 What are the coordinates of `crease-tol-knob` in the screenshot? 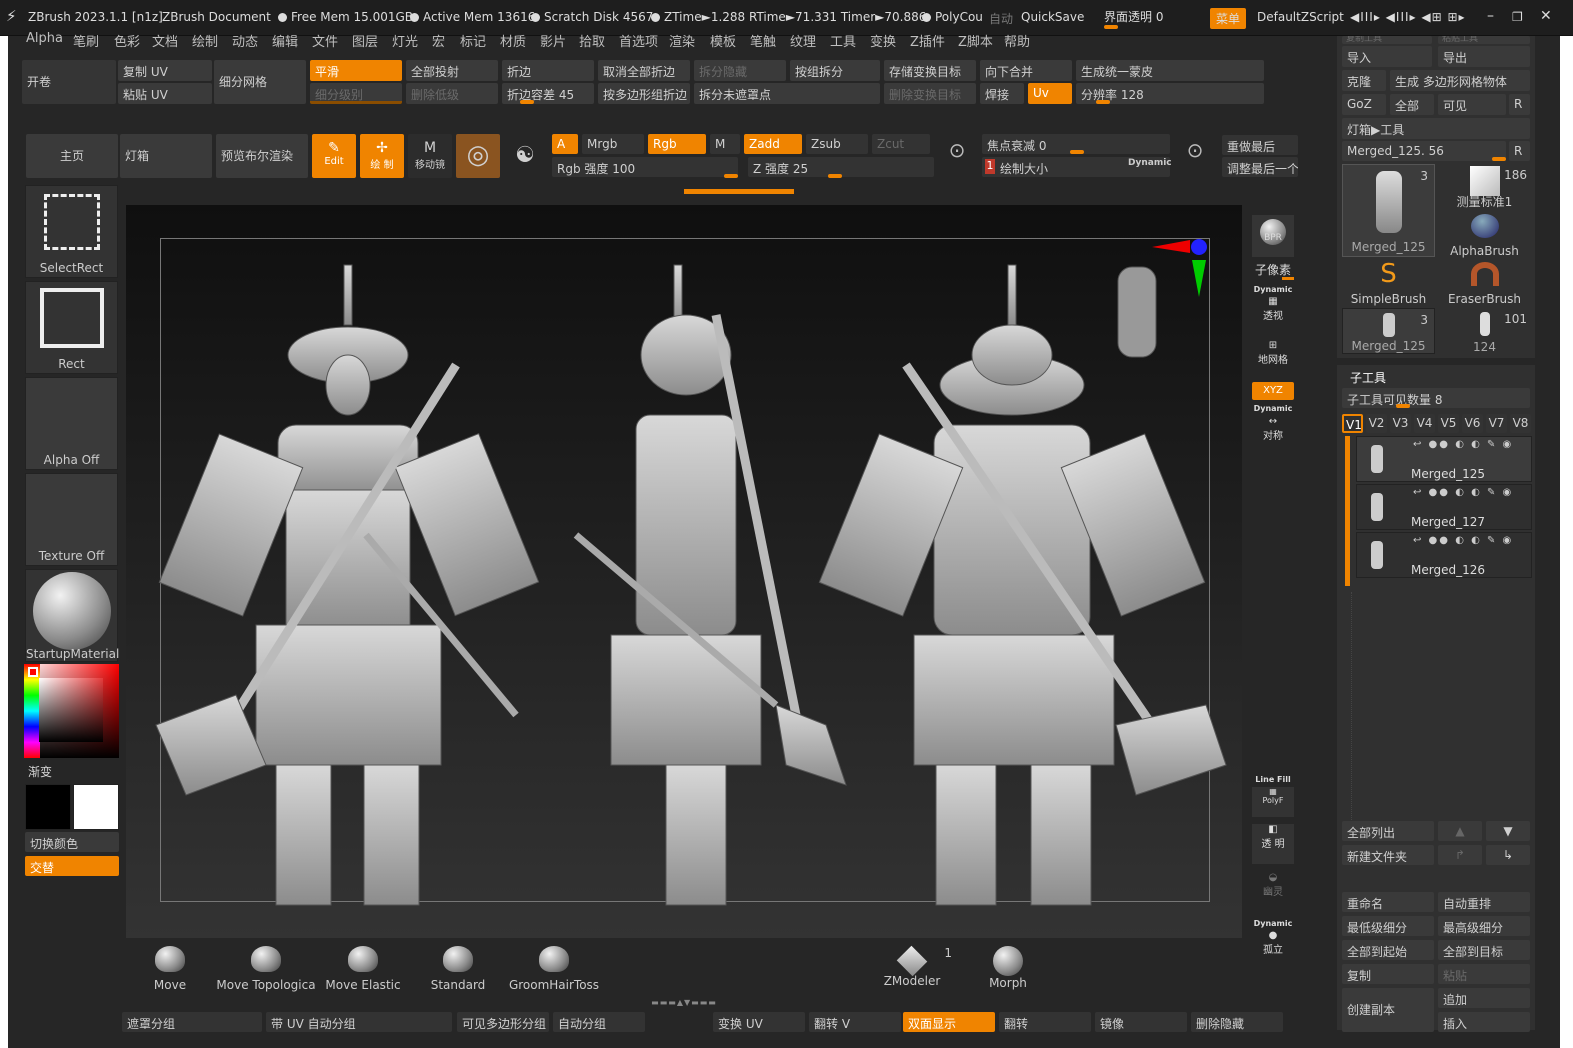 It's located at (527, 102).